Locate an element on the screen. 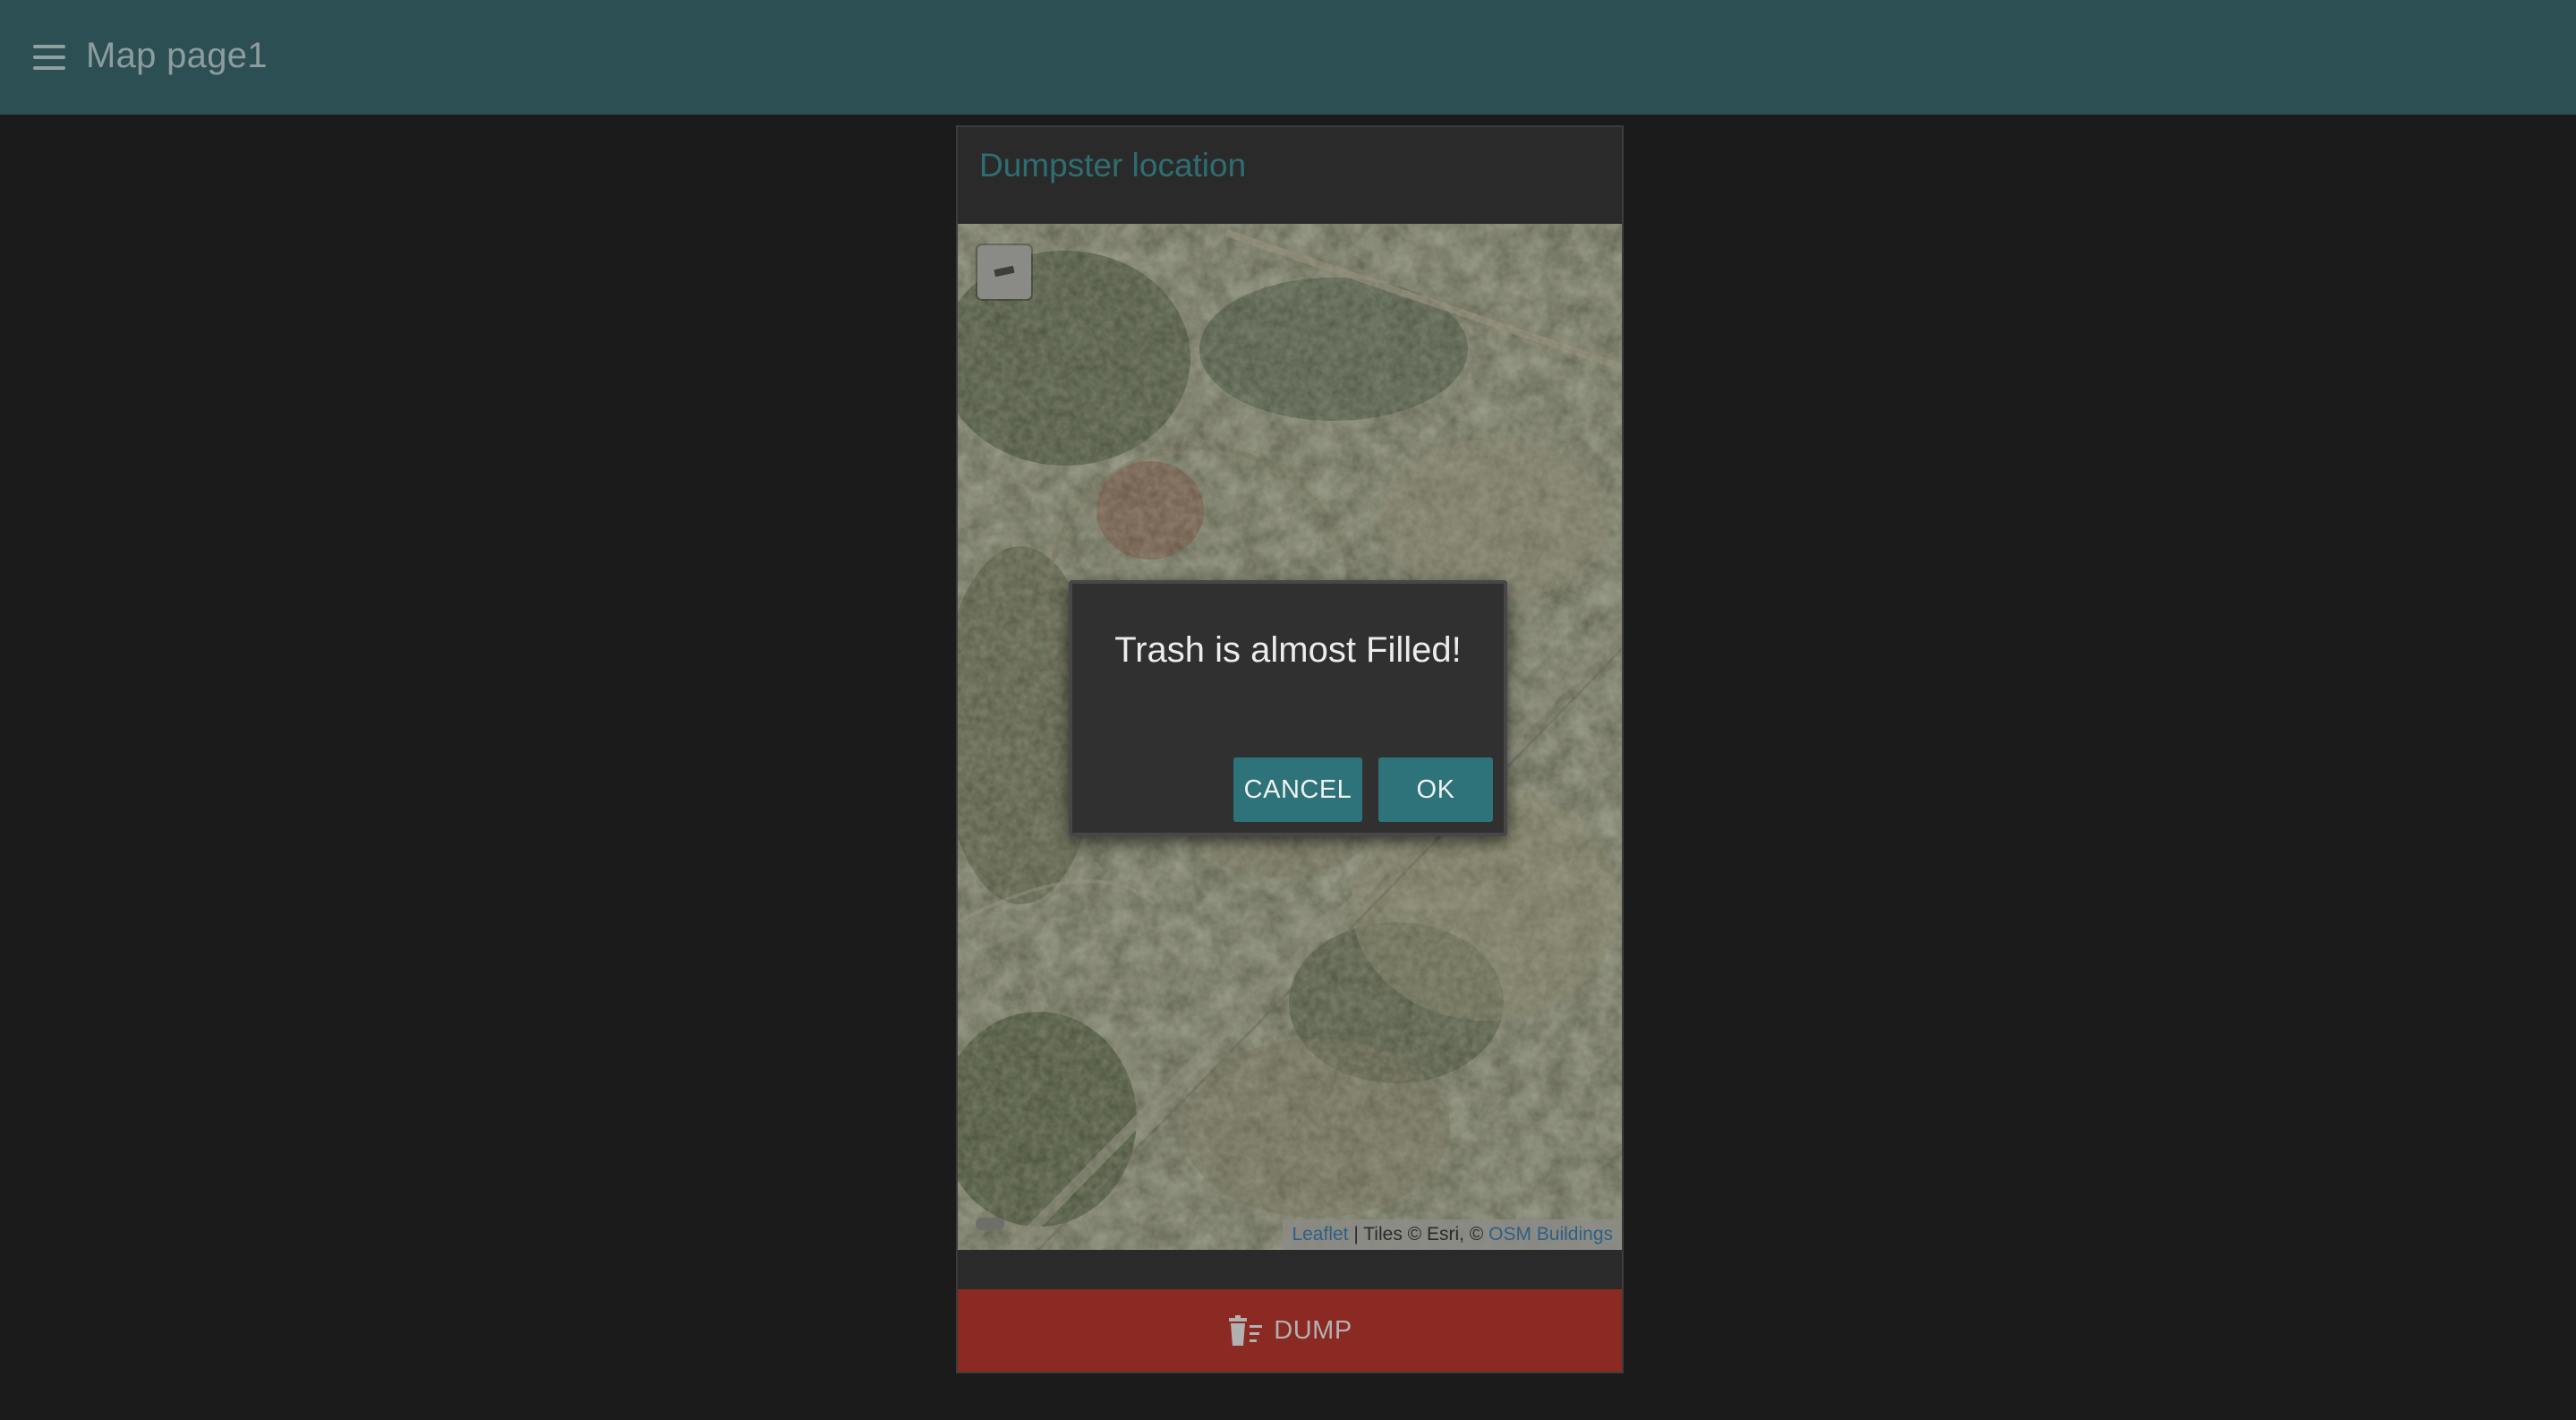 The image size is (2576, 1420). ok-button: OK is located at coordinates (1435, 790).